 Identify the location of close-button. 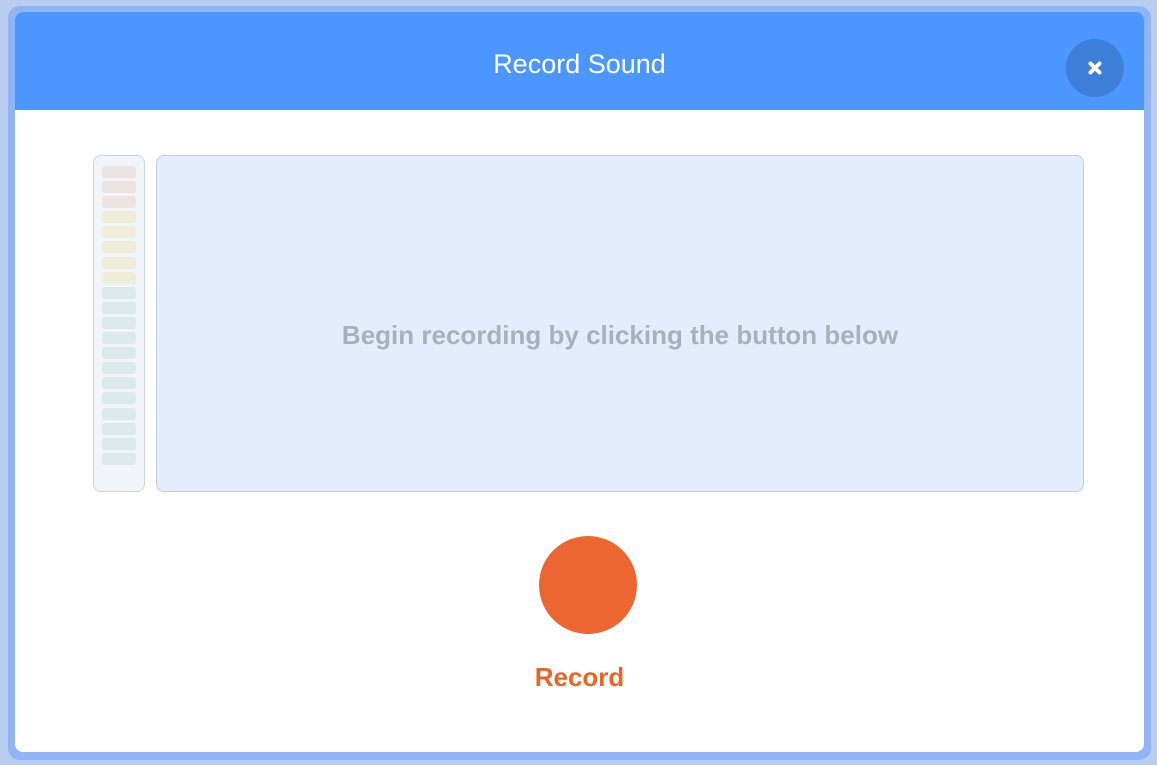
(1095, 68).